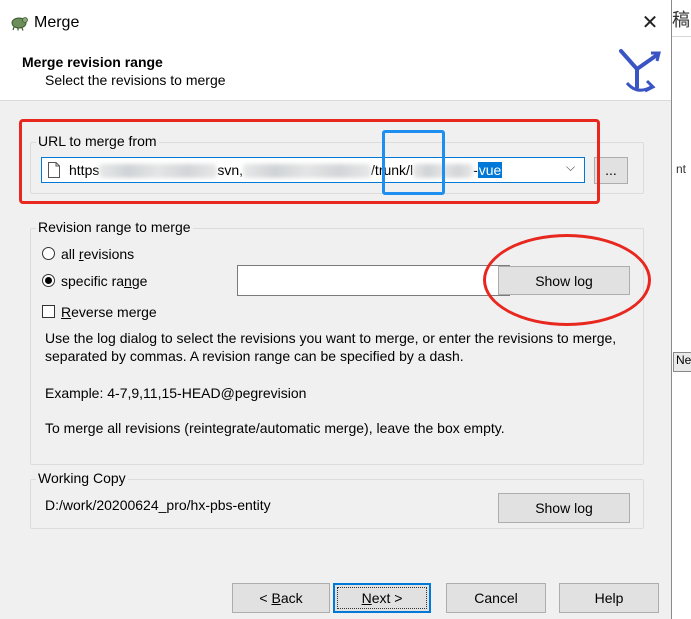  I want to click on next-button: Next >, so click(382, 598).